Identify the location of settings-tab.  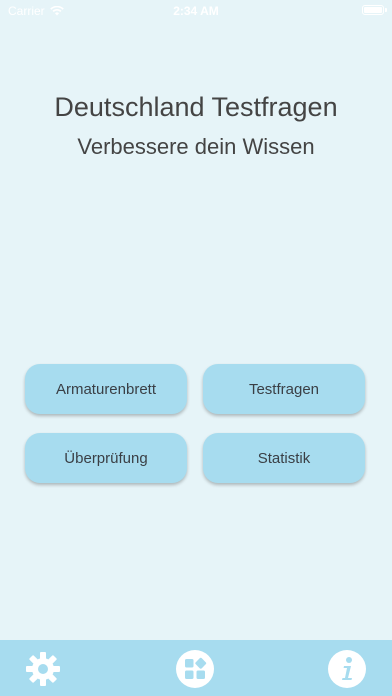
(43, 669).